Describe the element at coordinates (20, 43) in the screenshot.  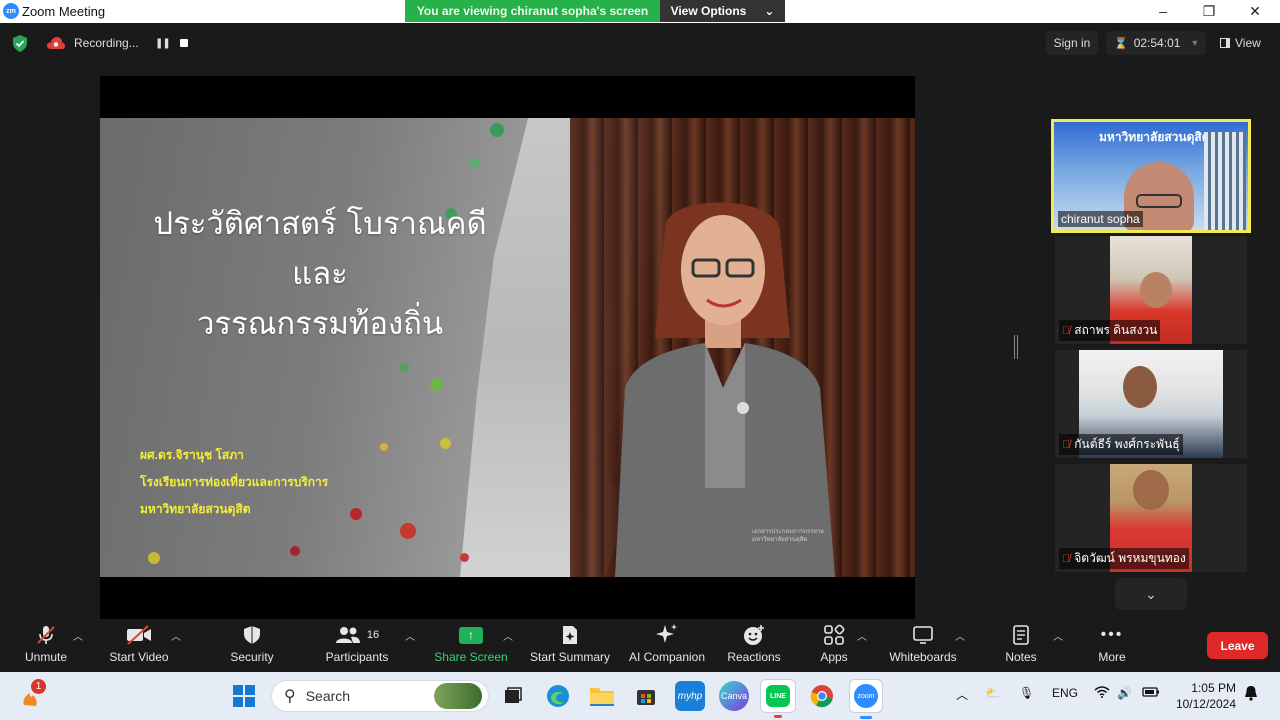
I see `shield-check-icon` at that location.